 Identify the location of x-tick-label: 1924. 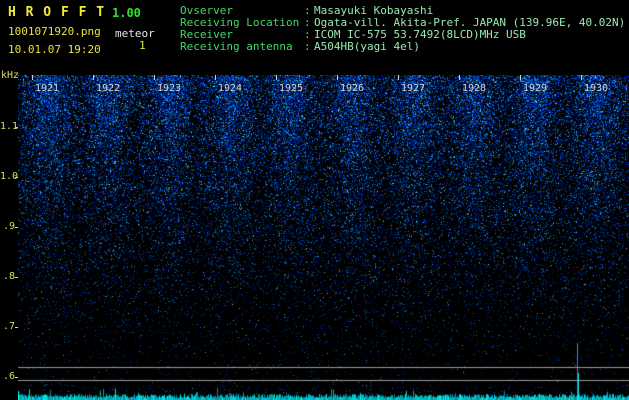
(230, 88).